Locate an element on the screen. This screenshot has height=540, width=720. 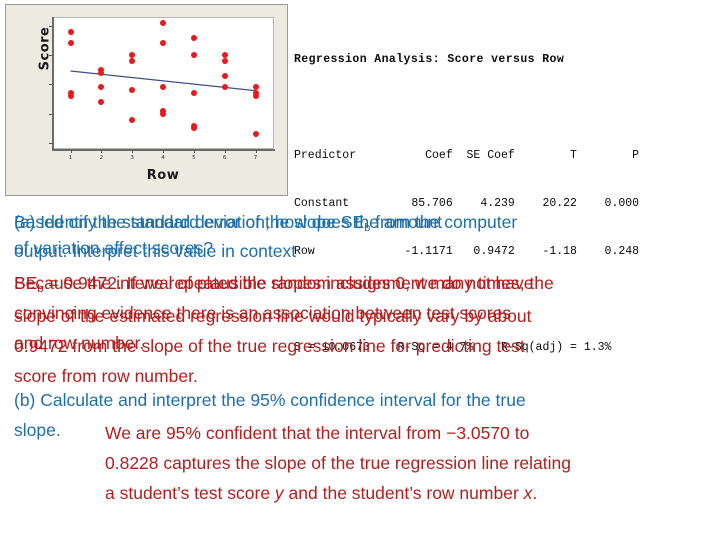
answer-a-subscript: b is located at coordinates (40, 289).